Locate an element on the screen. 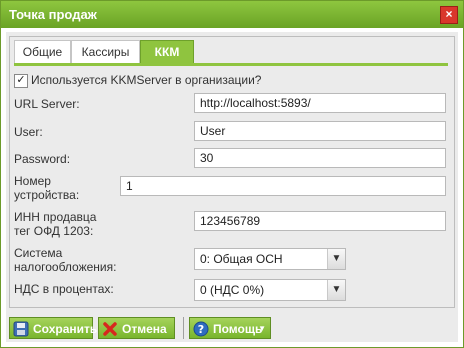  device-number-input: 1 is located at coordinates (283, 186).